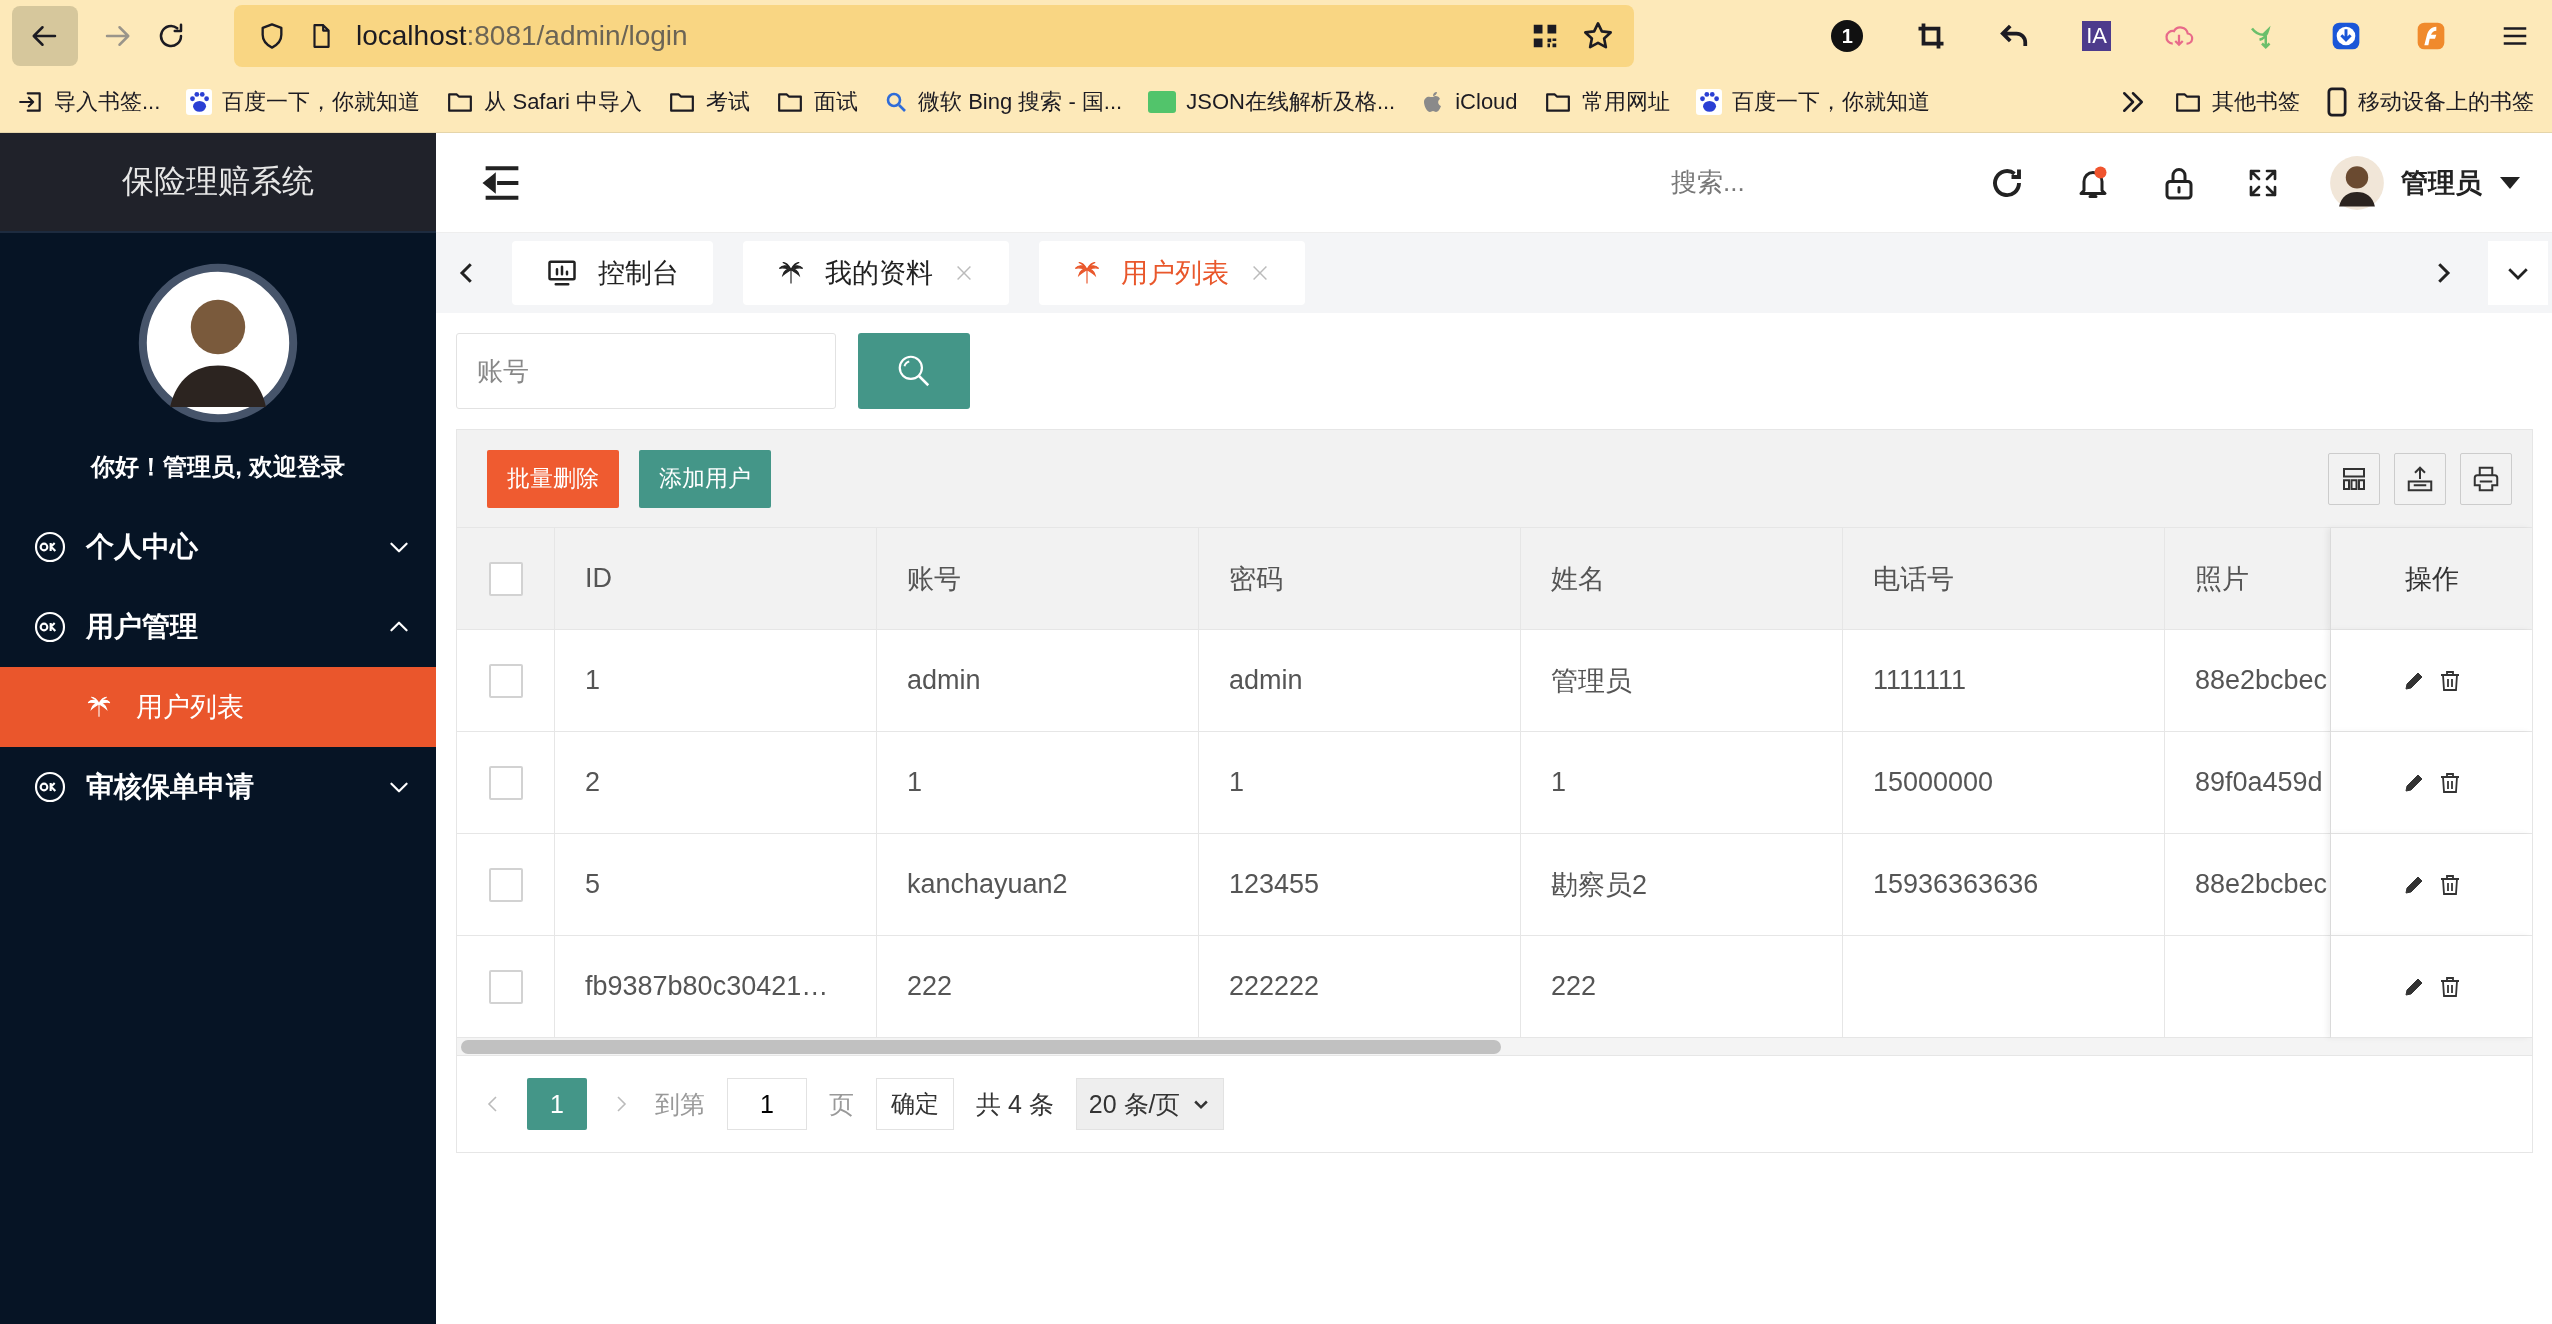 The image size is (2552, 1324). I want to click on table-cell: 15000000, so click(2004, 783).